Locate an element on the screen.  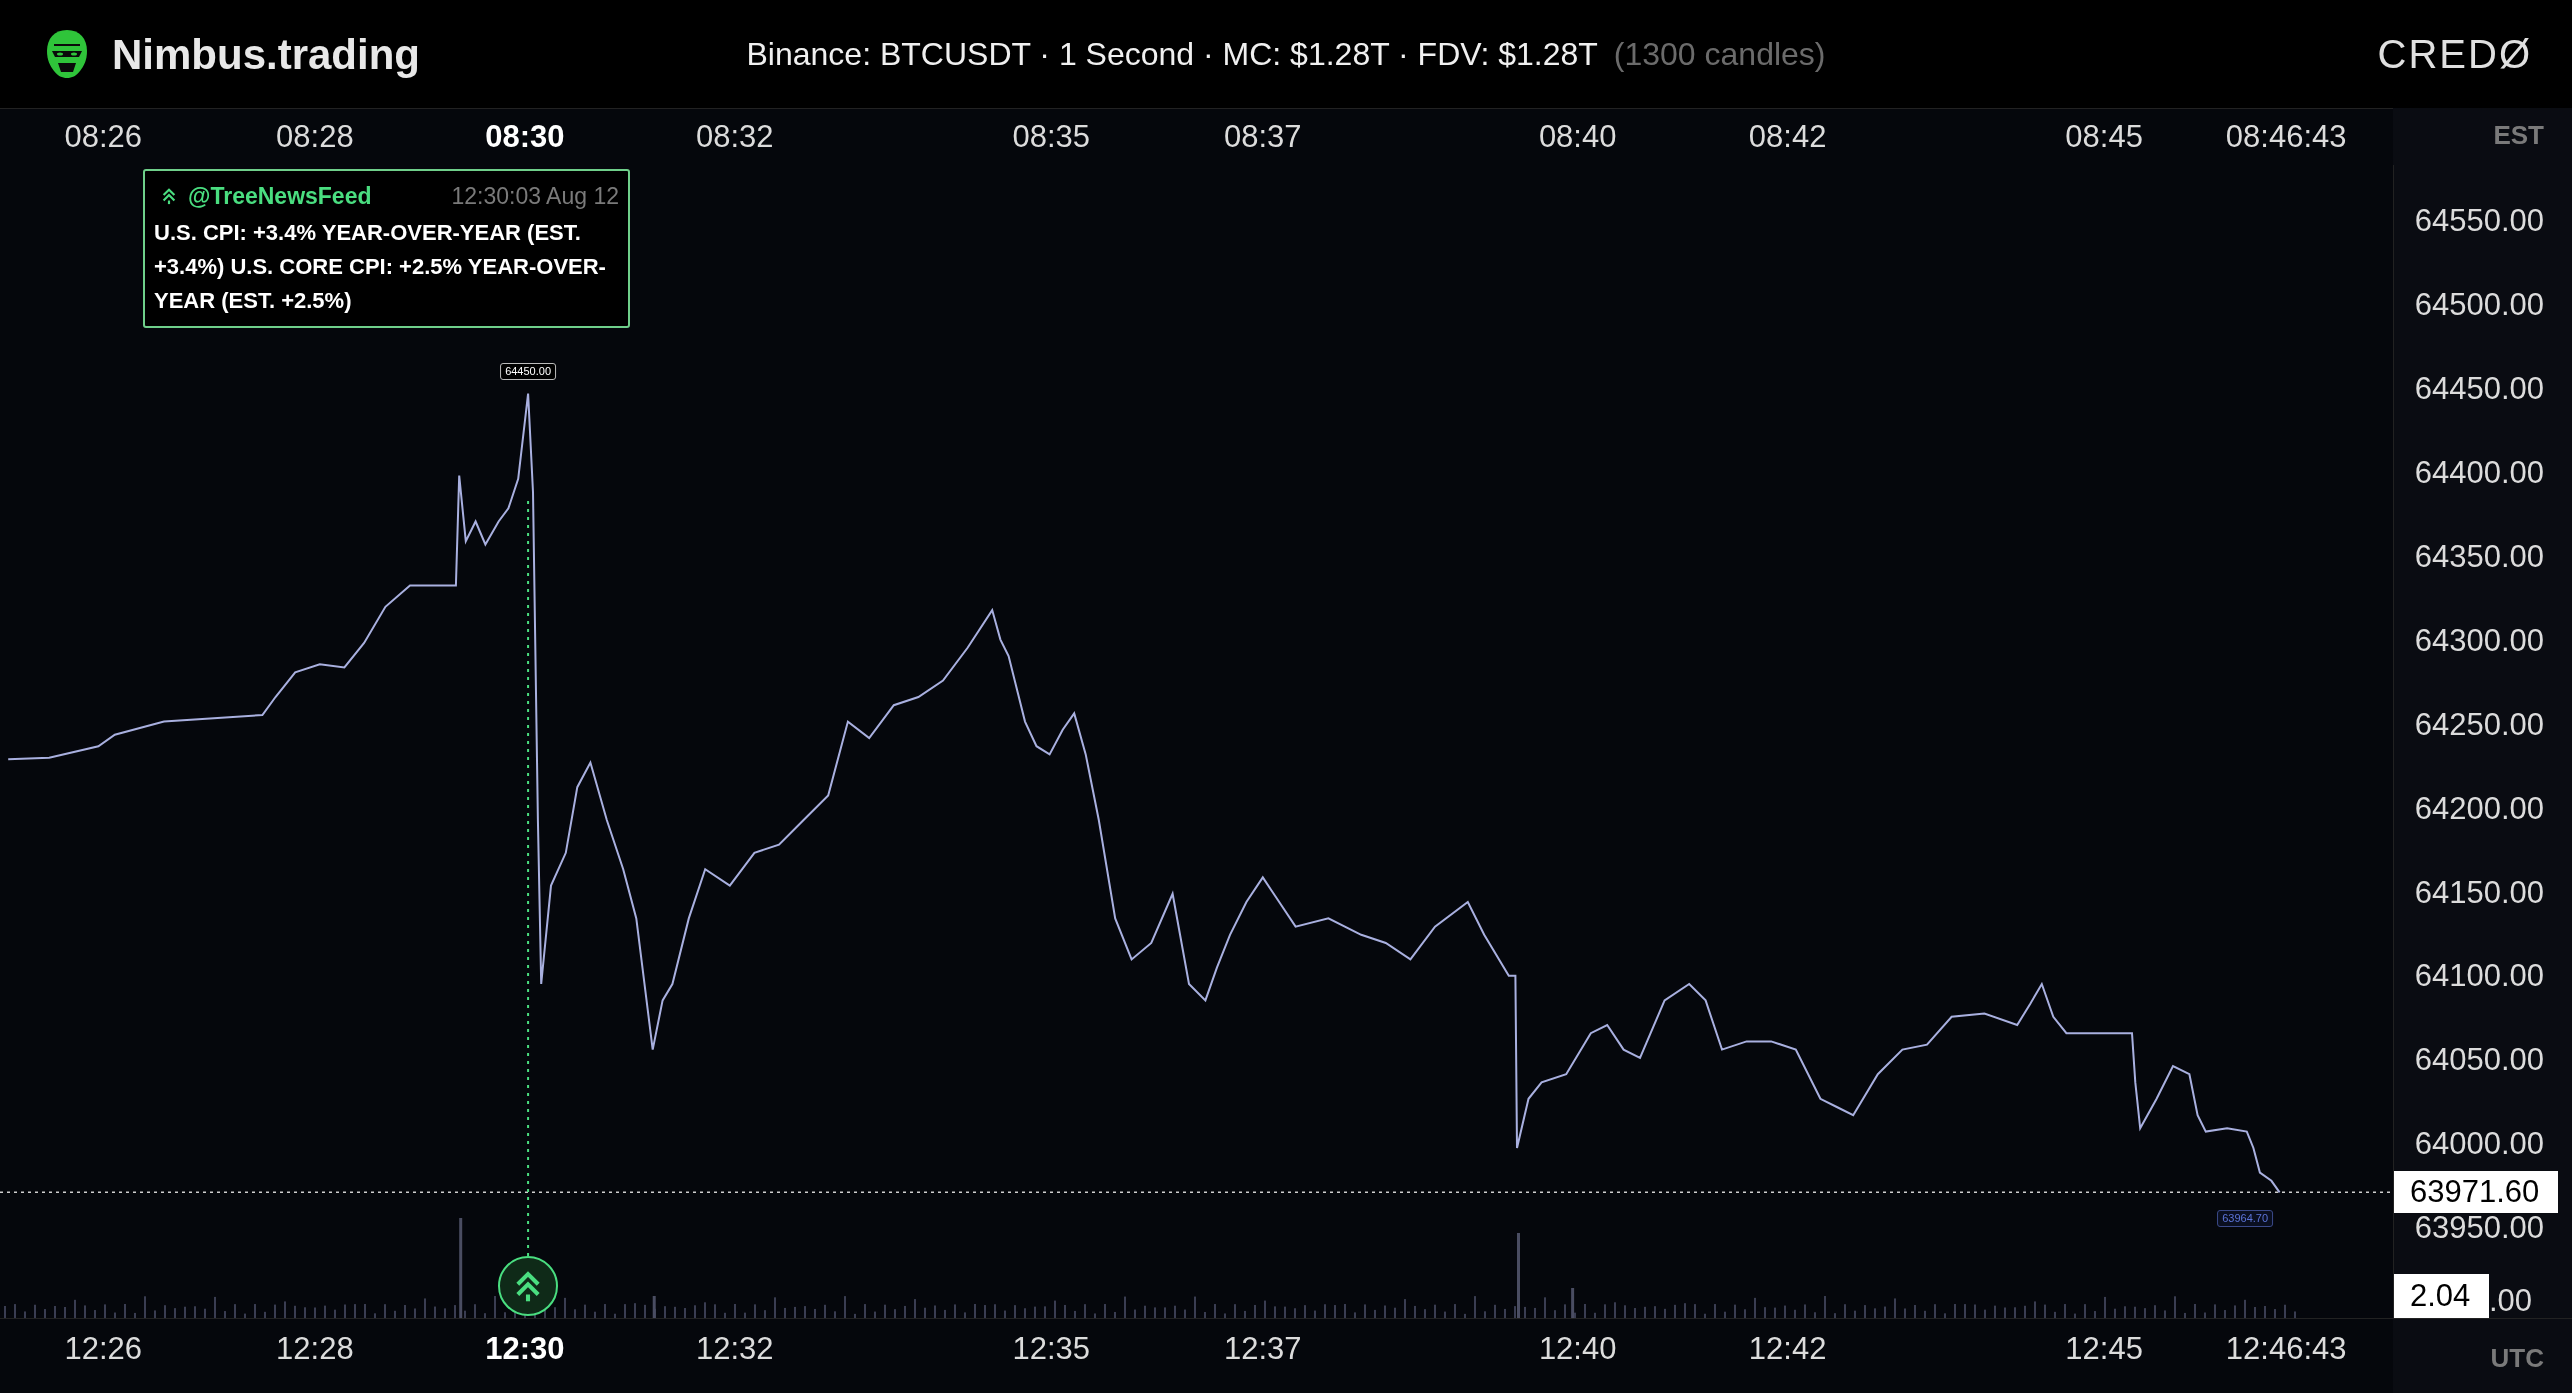
price-axis-label: 64250.00 is located at coordinates (2479, 724).